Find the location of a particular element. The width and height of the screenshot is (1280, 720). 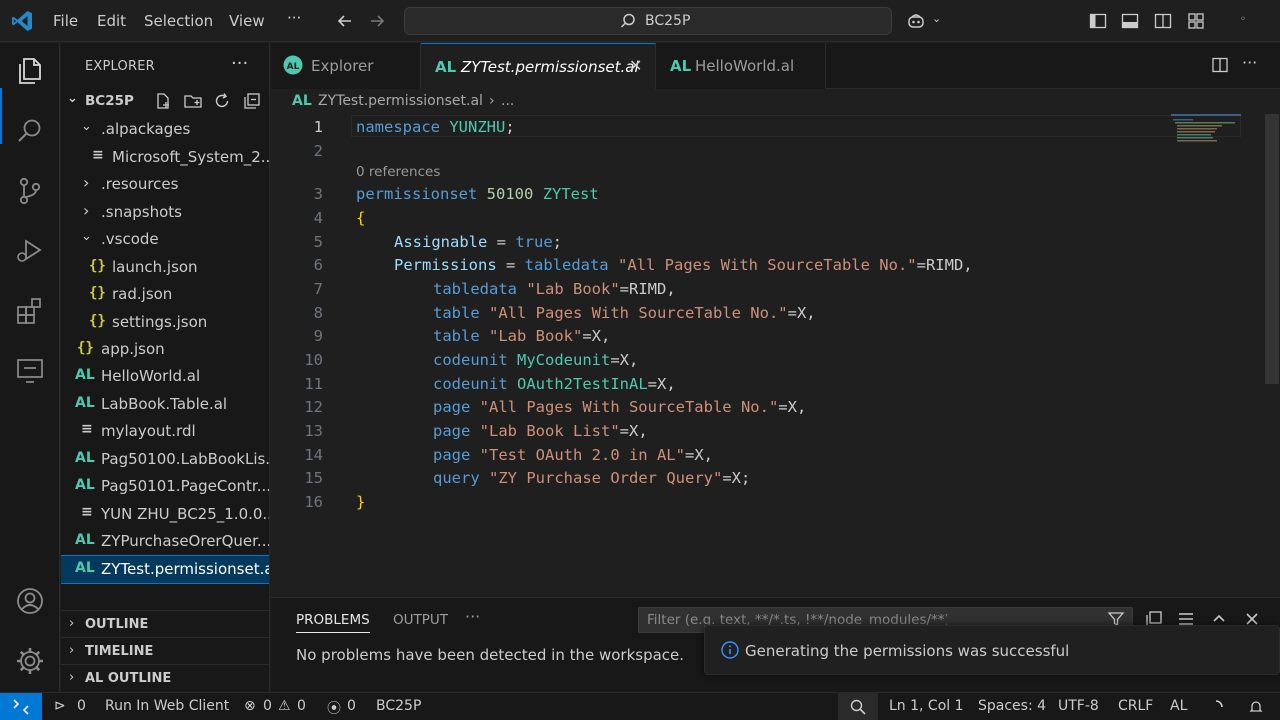

breadcrumb-file: ZYTest.permissionset.al is located at coordinates (400, 101).